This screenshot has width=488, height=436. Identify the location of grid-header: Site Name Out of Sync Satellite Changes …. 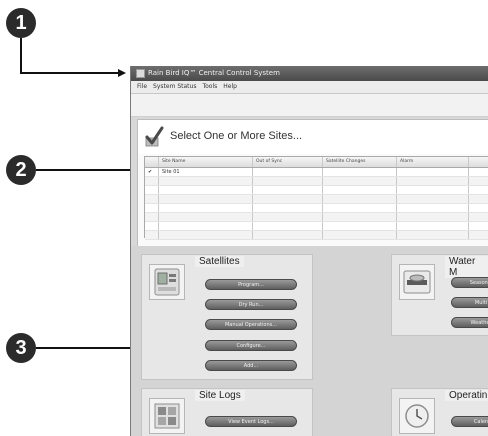
(316, 162).